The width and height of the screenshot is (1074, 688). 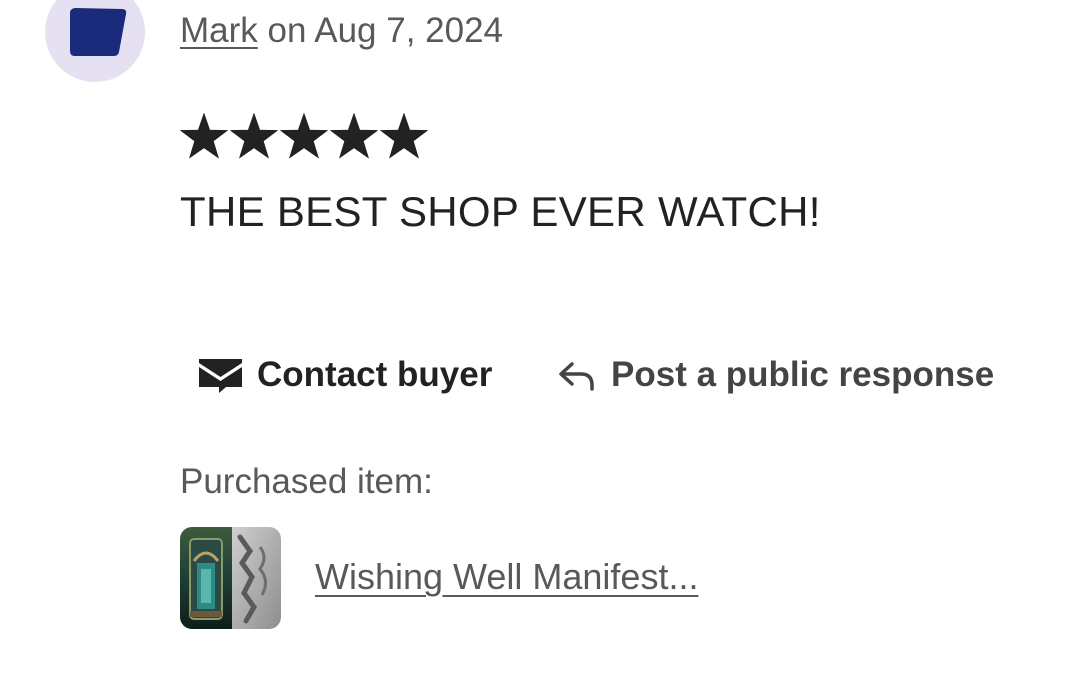 I want to click on envelope-icon, so click(x=220, y=376).